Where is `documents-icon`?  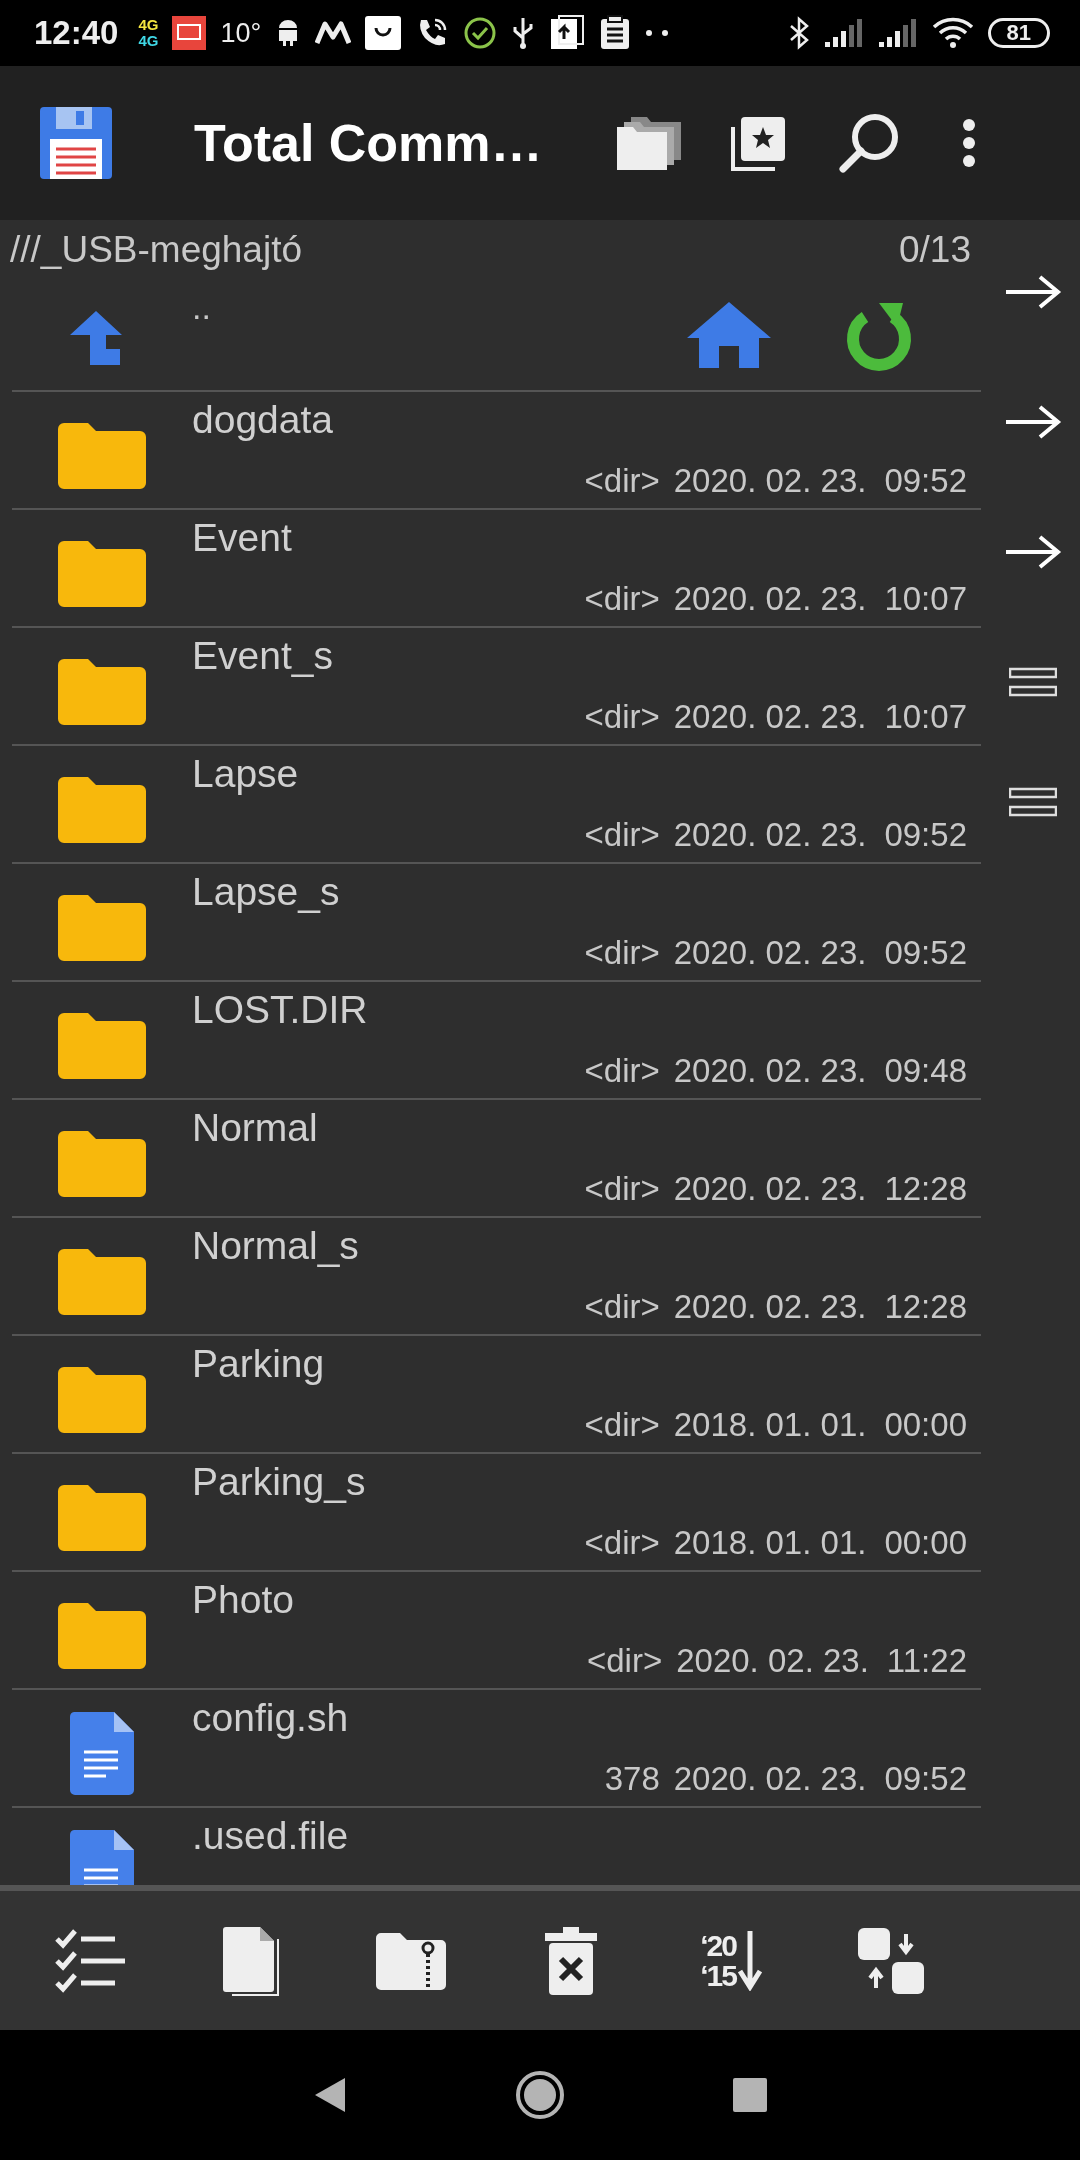 documents-icon is located at coordinates (251, 1960).